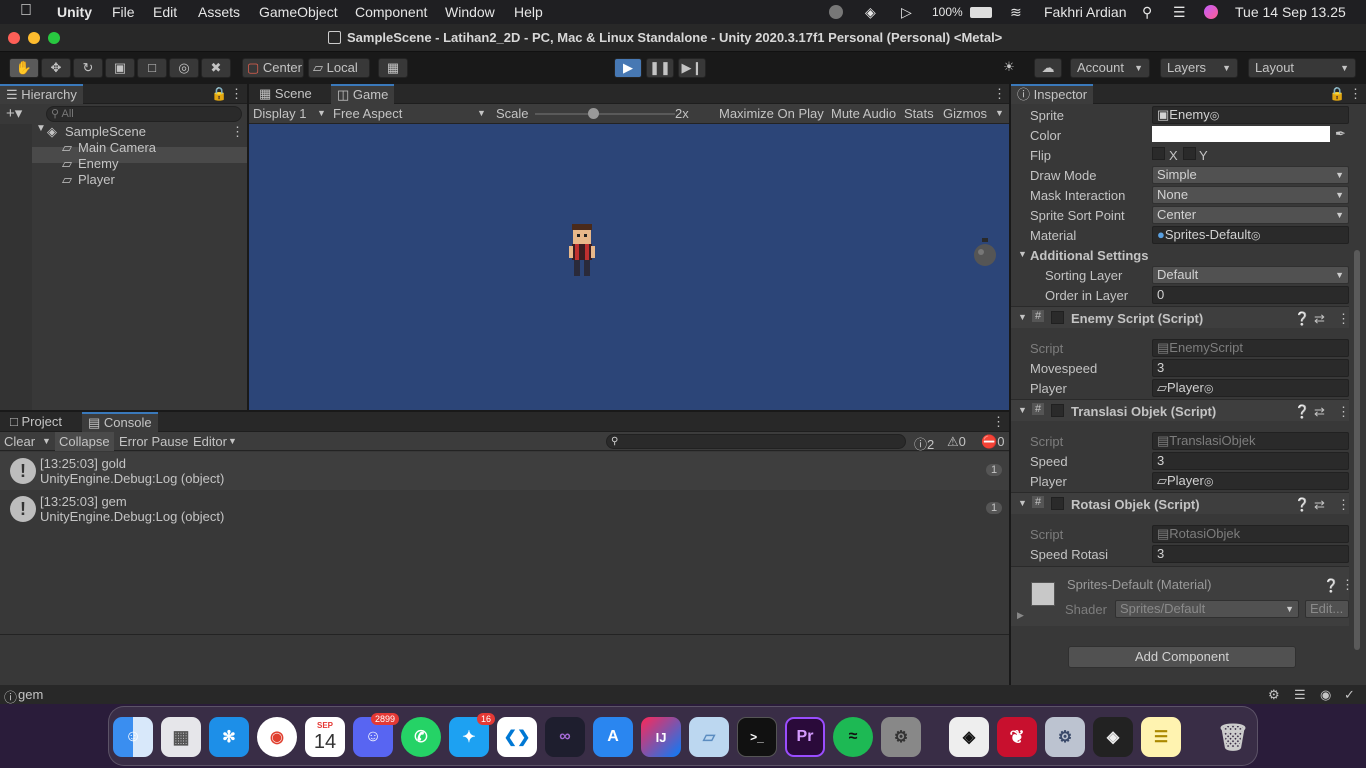  Describe the element at coordinates (969, 737) in the screenshot. I see `unity-hub-icon: ◈` at that location.